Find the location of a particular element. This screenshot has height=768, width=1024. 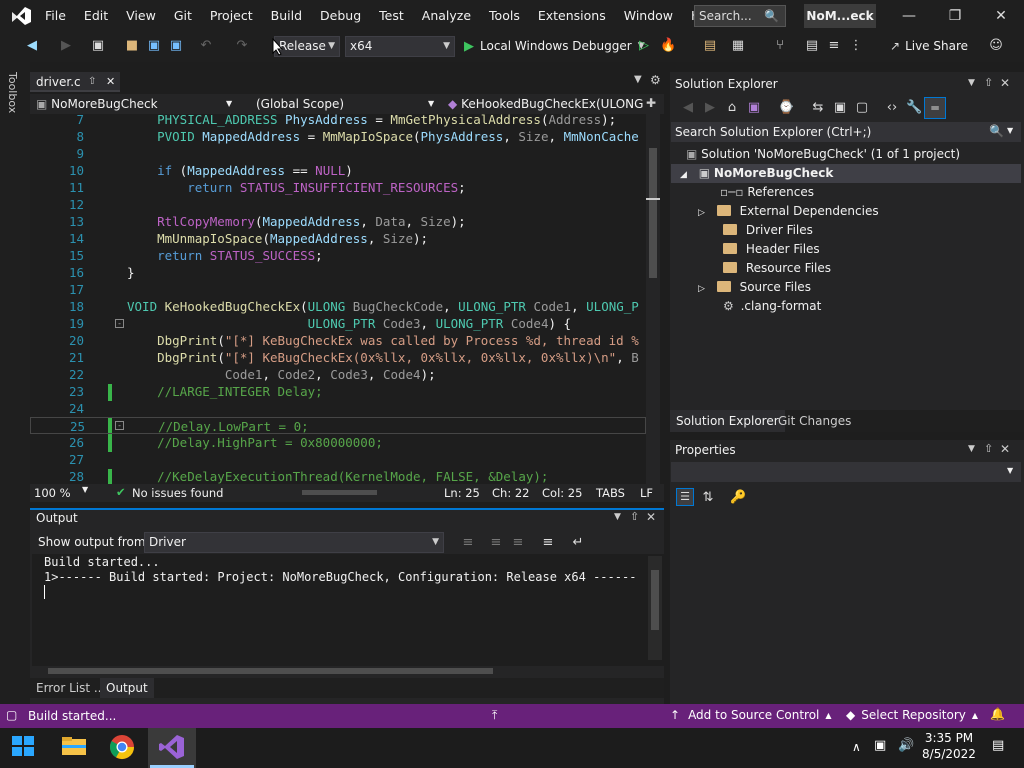

clock: 3:35 PM 8/5/2022 is located at coordinates (949, 746).